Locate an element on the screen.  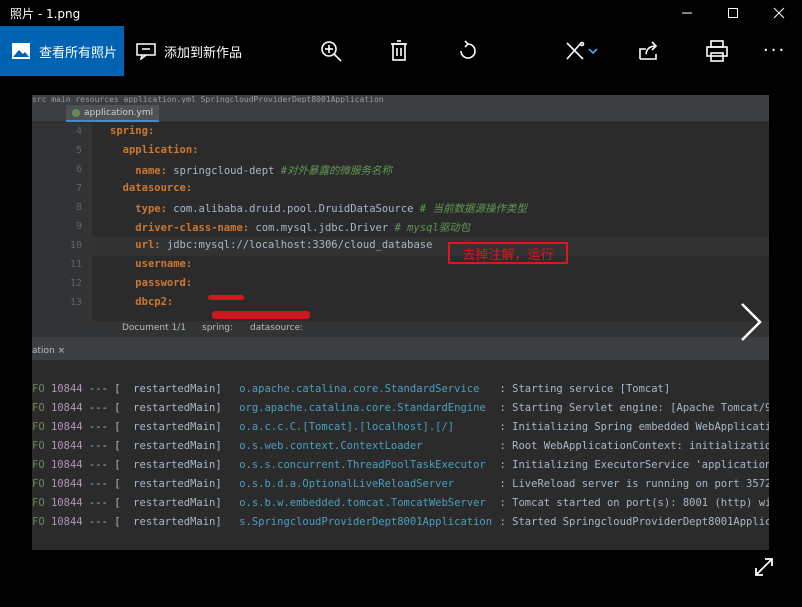
tab-label: application.yml is located at coordinates (119, 112).